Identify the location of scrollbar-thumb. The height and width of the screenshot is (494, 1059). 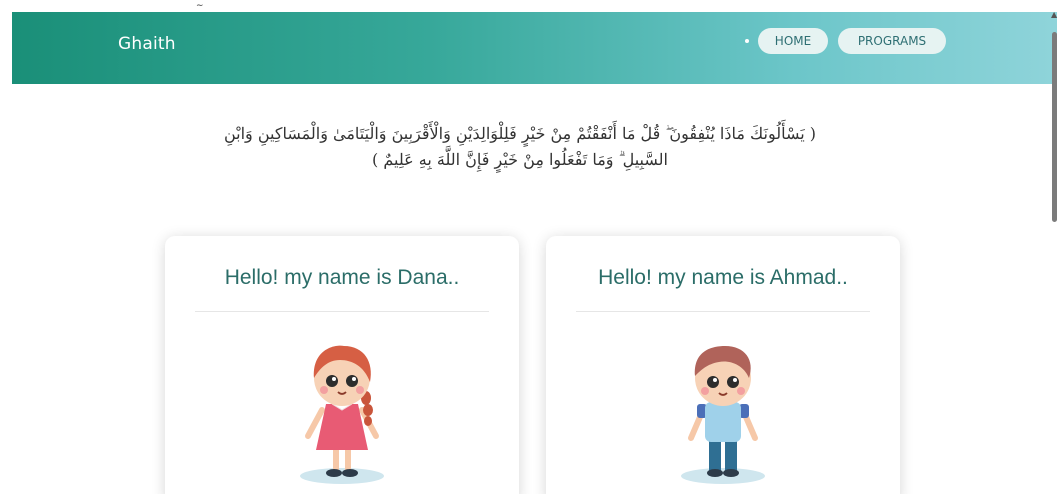
(1054, 127).